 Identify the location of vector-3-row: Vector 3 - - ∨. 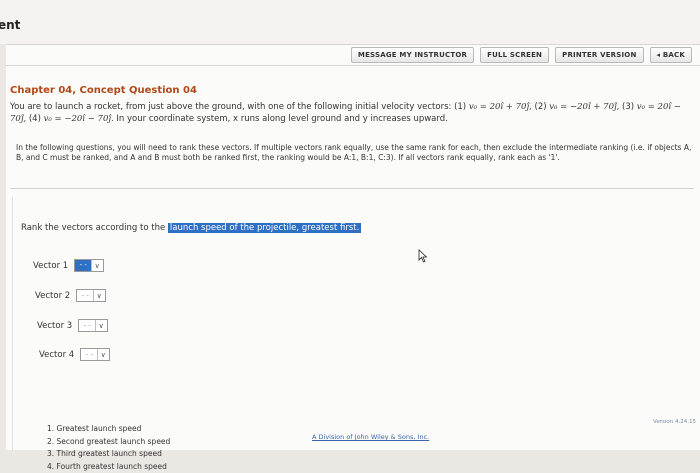
(72, 325).